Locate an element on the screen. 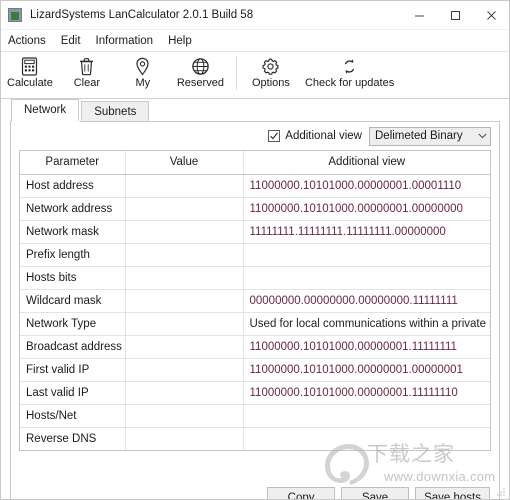 Image resolution: width=510 pixels, height=500 pixels. minimize-icon is located at coordinates (419, 15).